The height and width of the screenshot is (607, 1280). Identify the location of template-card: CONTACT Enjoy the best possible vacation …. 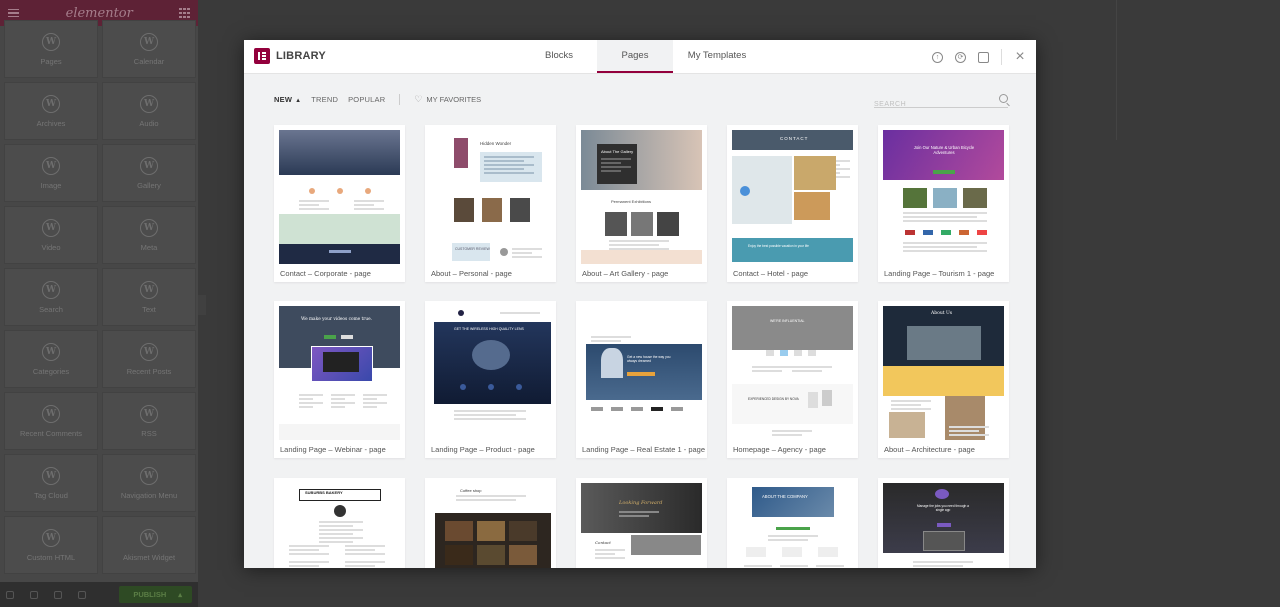
(792, 203).